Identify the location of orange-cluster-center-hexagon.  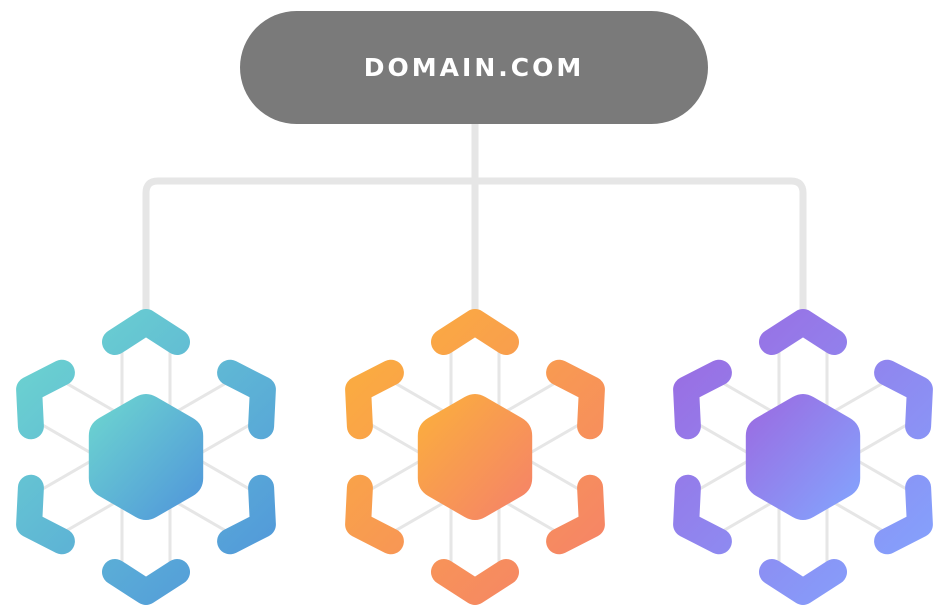
(475, 457).